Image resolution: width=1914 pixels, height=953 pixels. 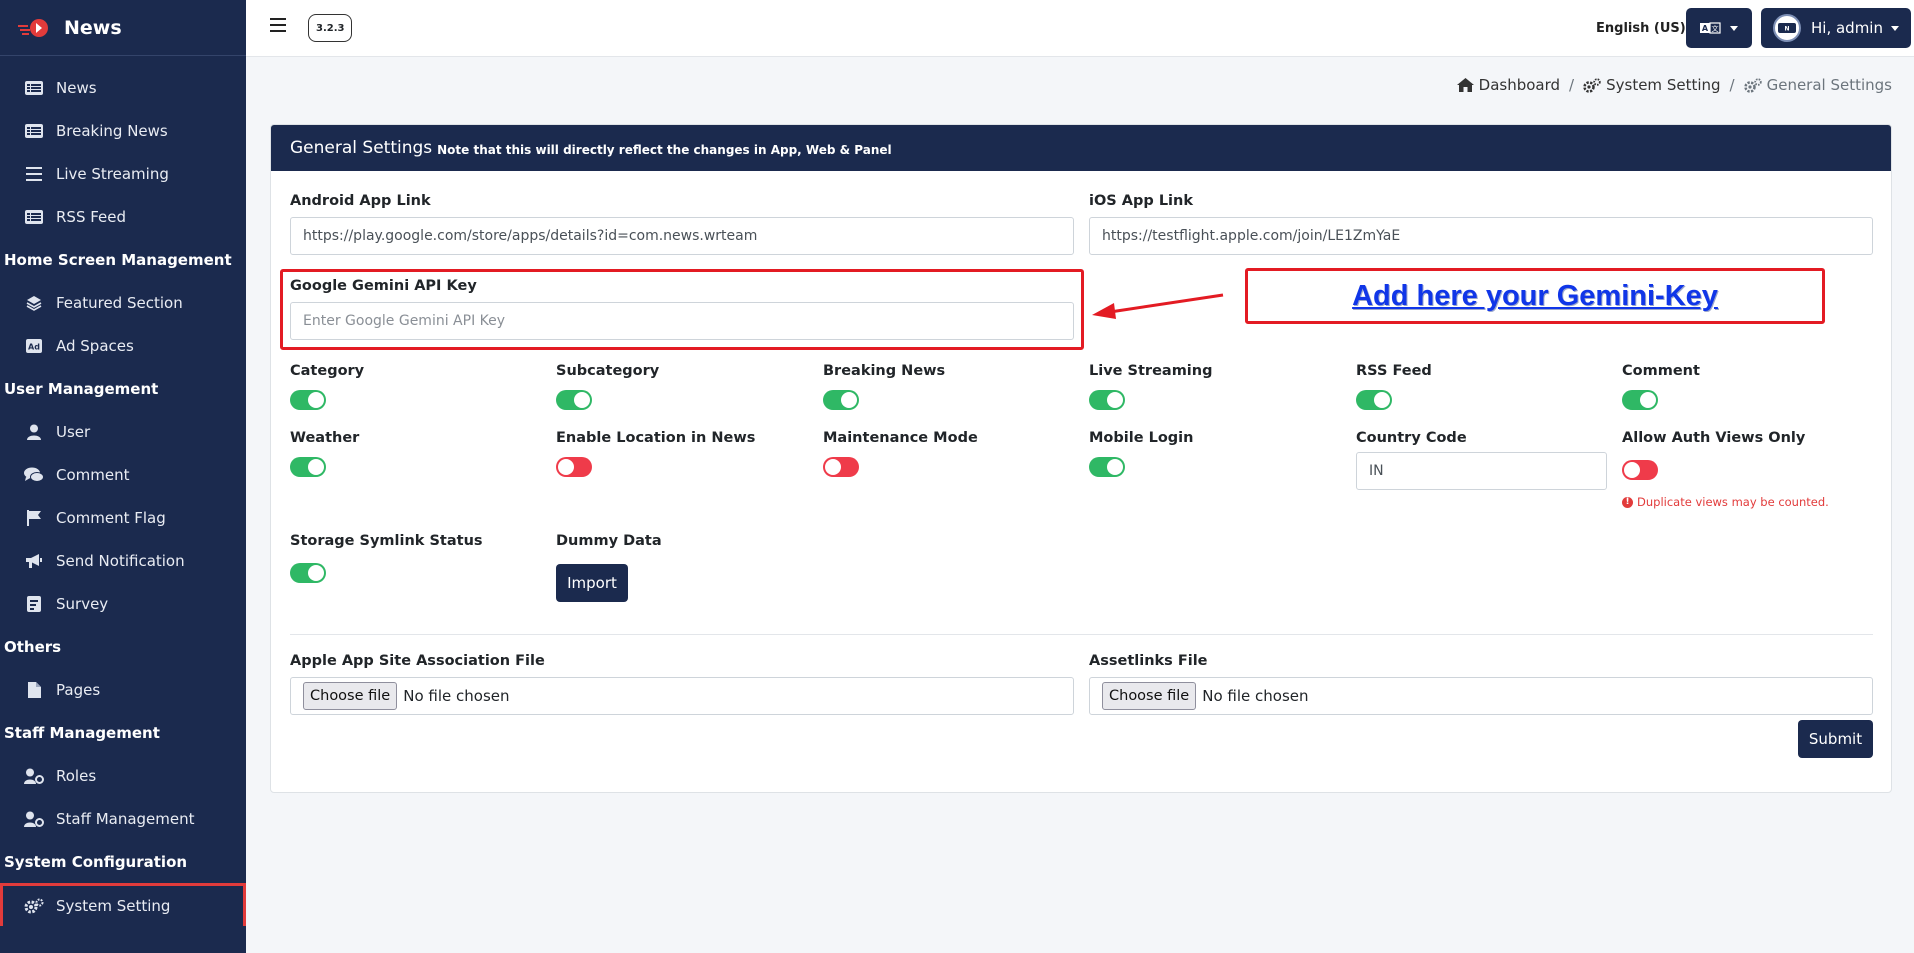 I want to click on sidebar-item-comment: Comment, so click(x=123, y=474).